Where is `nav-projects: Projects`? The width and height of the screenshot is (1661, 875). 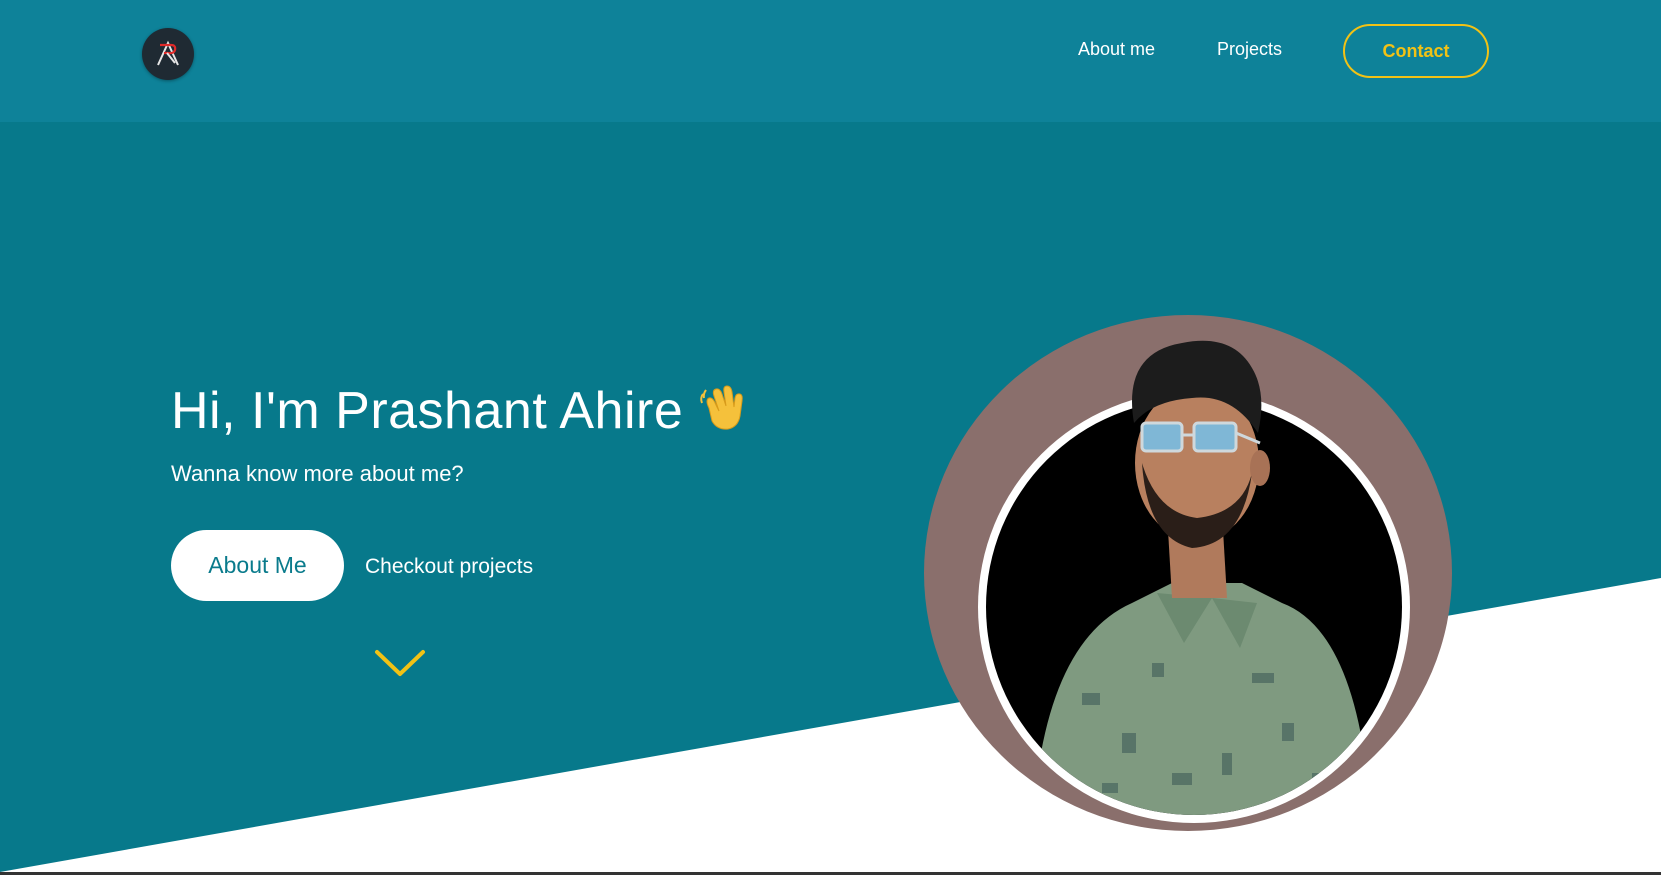 nav-projects: Projects is located at coordinates (1249, 49).